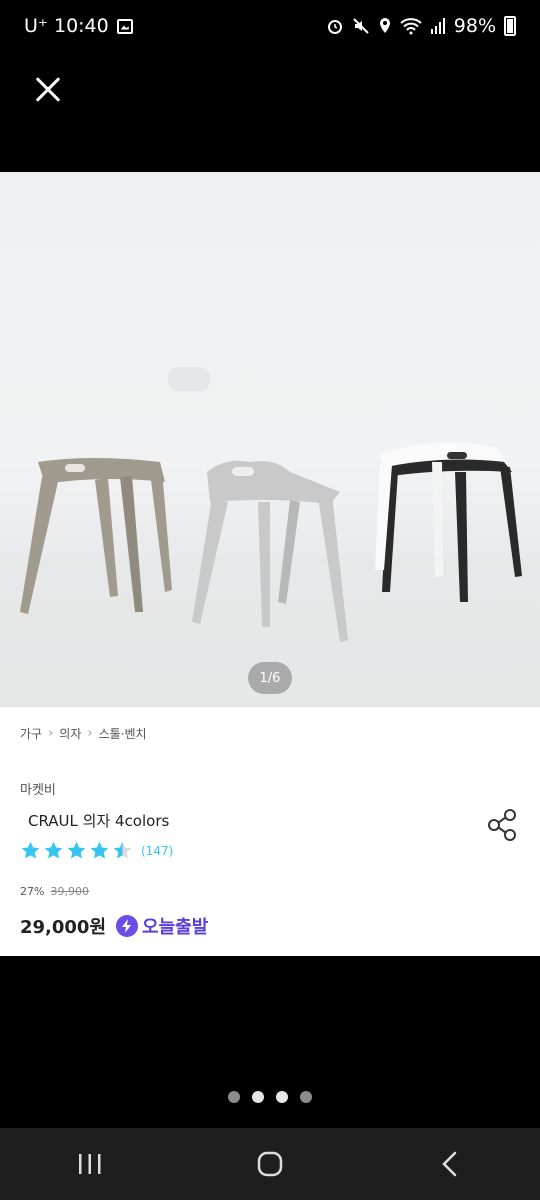 The height and width of the screenshot is (1200, 540). What do you see at coordinates (90, 1164) in the screenshot?
I see `recent-apps-icon` at bounding box center [90, 1164].